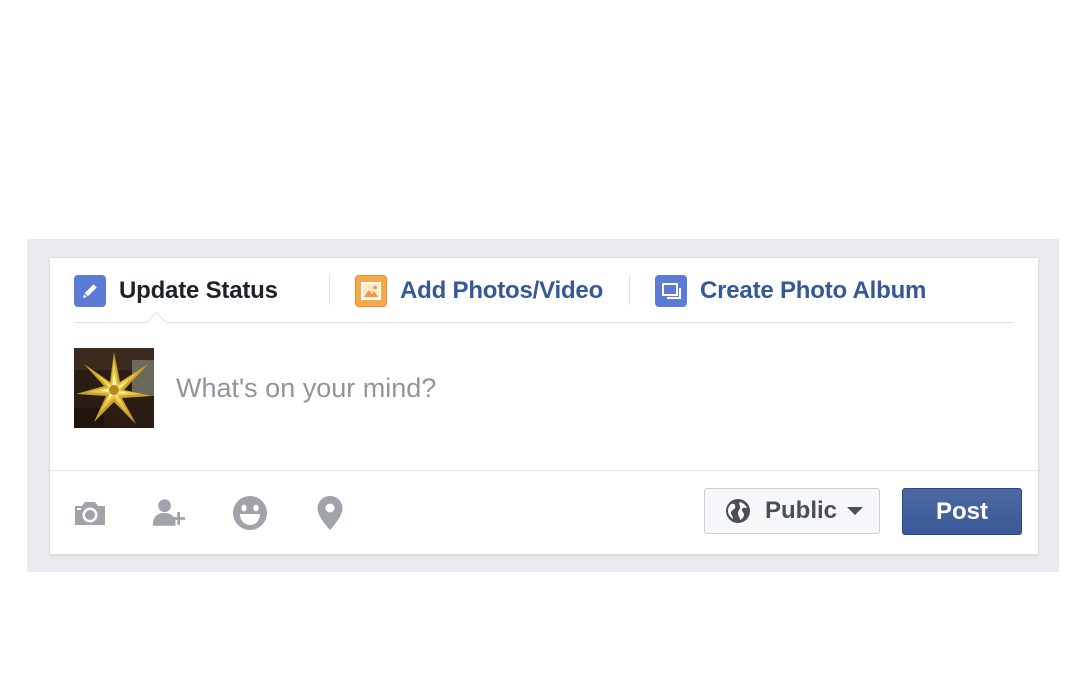 The height and width of the screenshot is (675, 1086). I want to click on tab-create-photo-album-label: Create Photo Album, so click(813, 290).